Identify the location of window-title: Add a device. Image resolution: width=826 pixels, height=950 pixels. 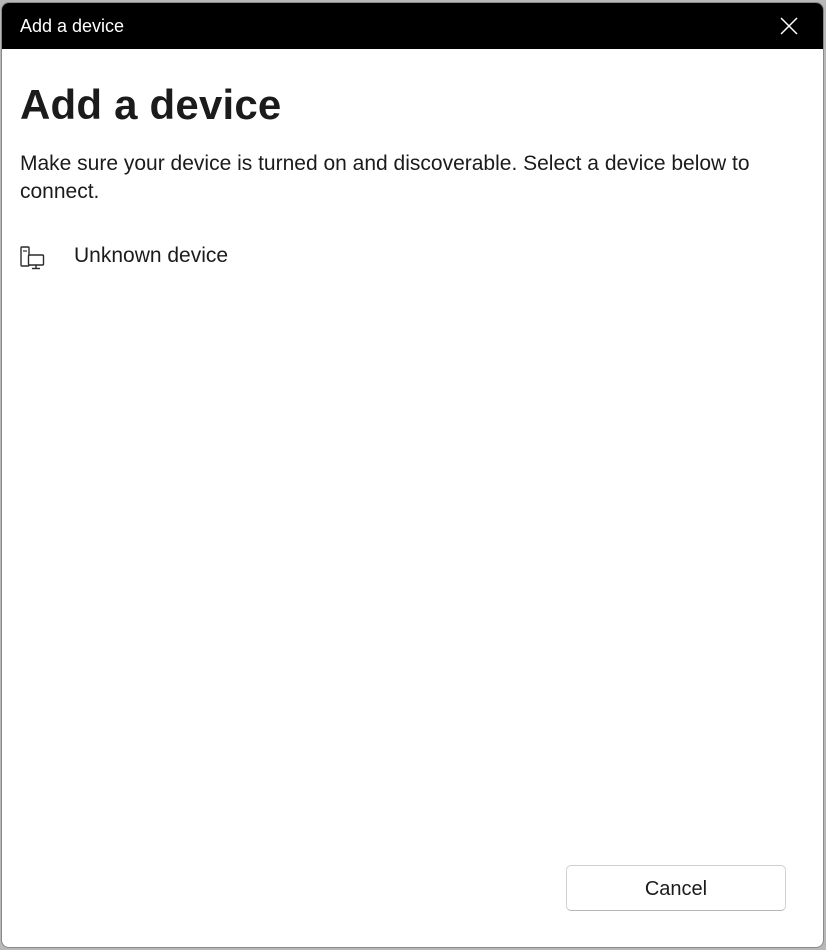
(72, 26).